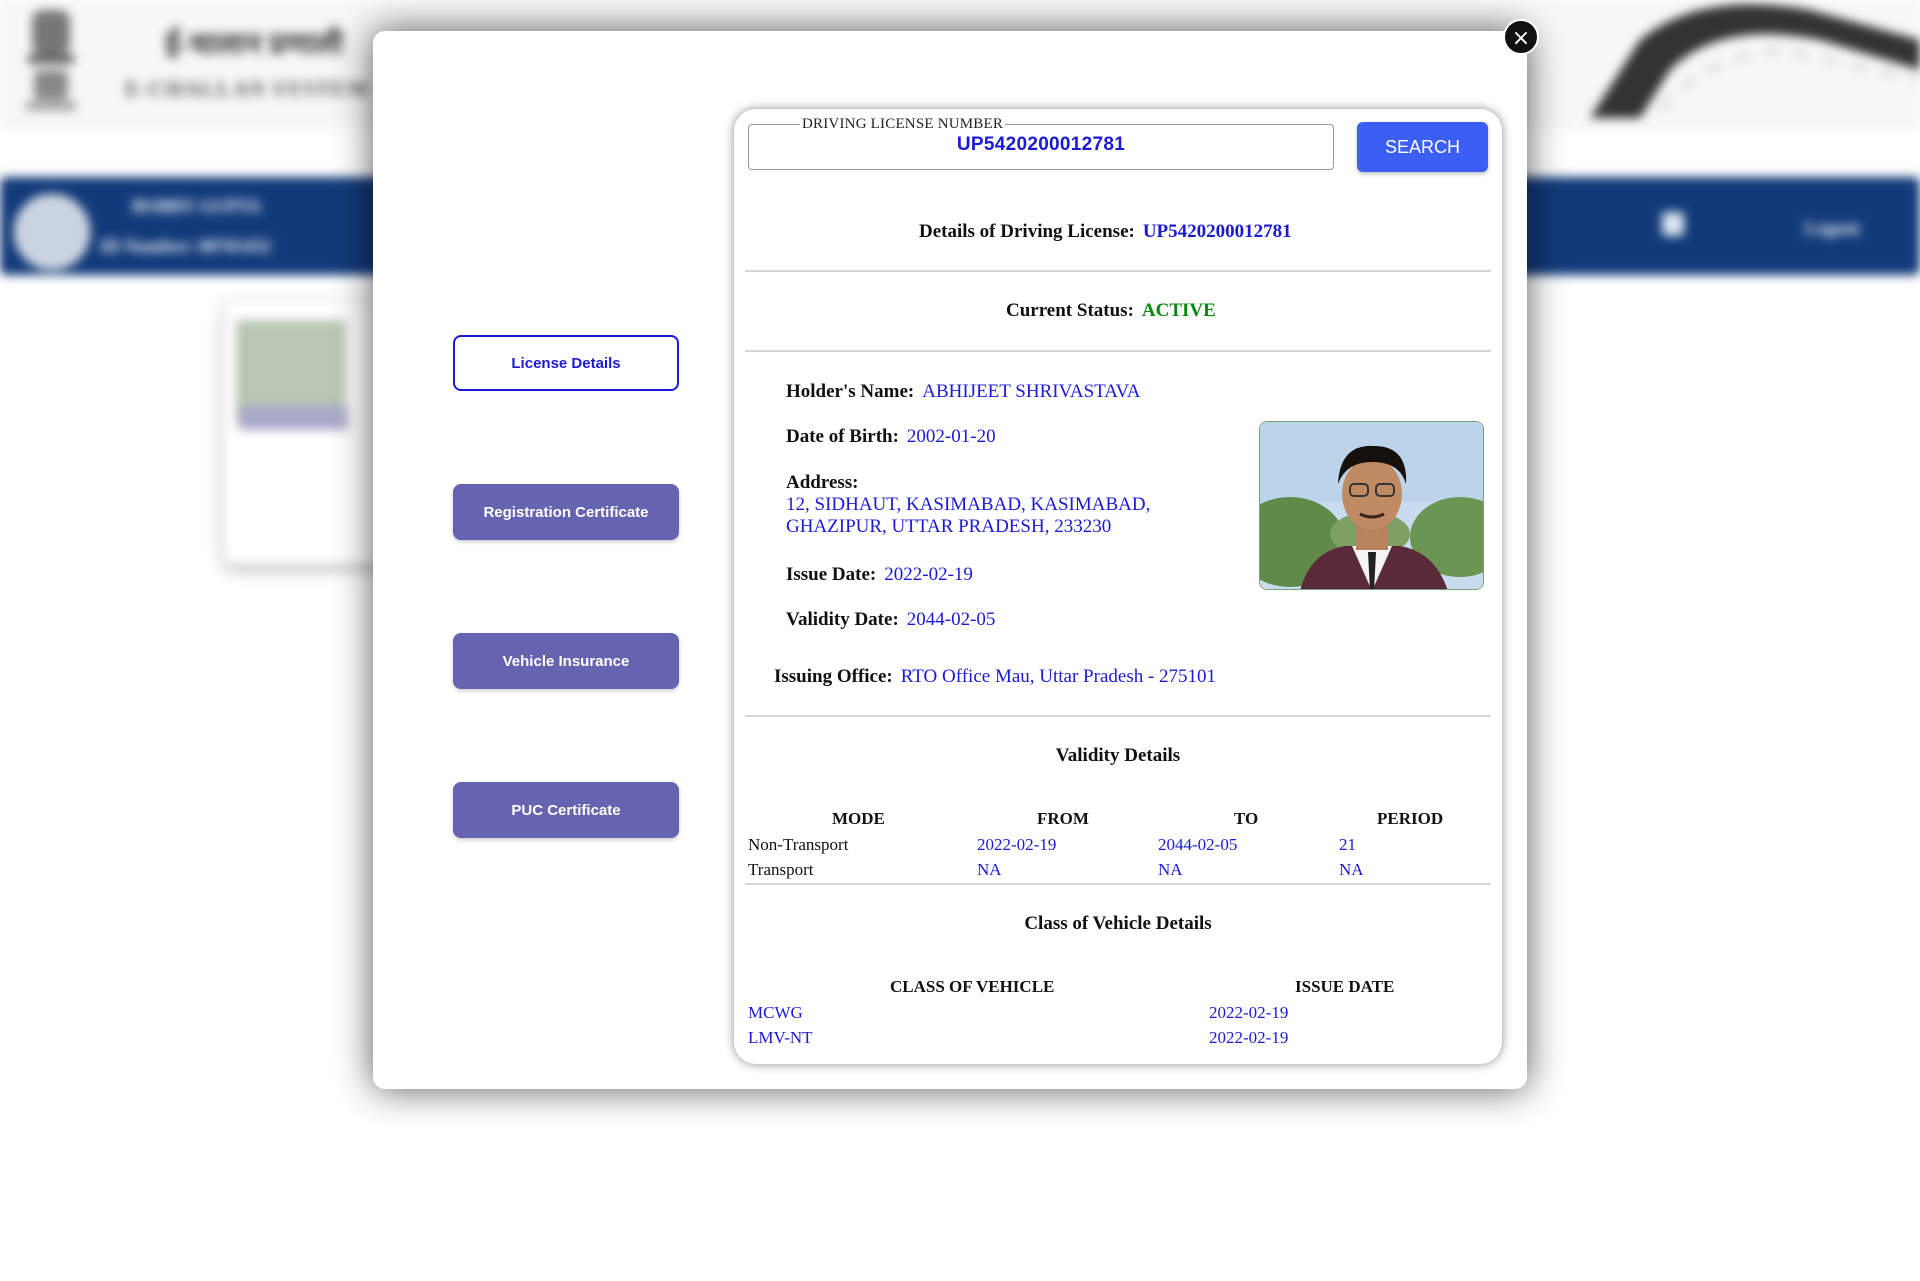 This screenshot has height=1281, width=1920. I want to click on issue-date-value: 2022-02-19, so click(928, 574).